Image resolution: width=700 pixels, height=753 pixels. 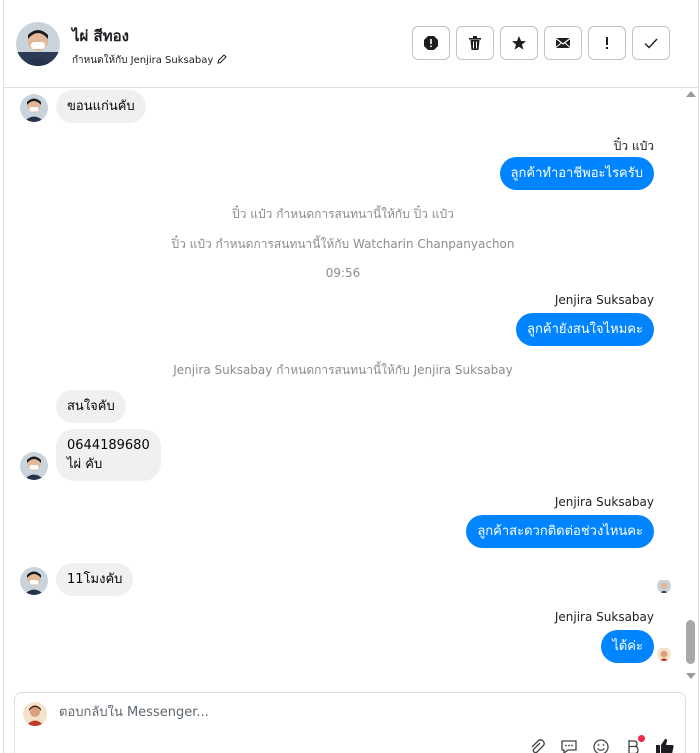 What do you see at coordinates (634, 744) in the screenshot?
I see `sticker-button` at bounding box center [634, 744].